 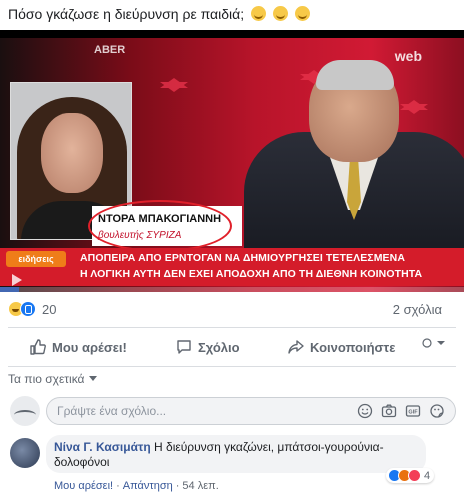 I want to click on like-button: Μου αρέσει!, so click(x=78, y=347).